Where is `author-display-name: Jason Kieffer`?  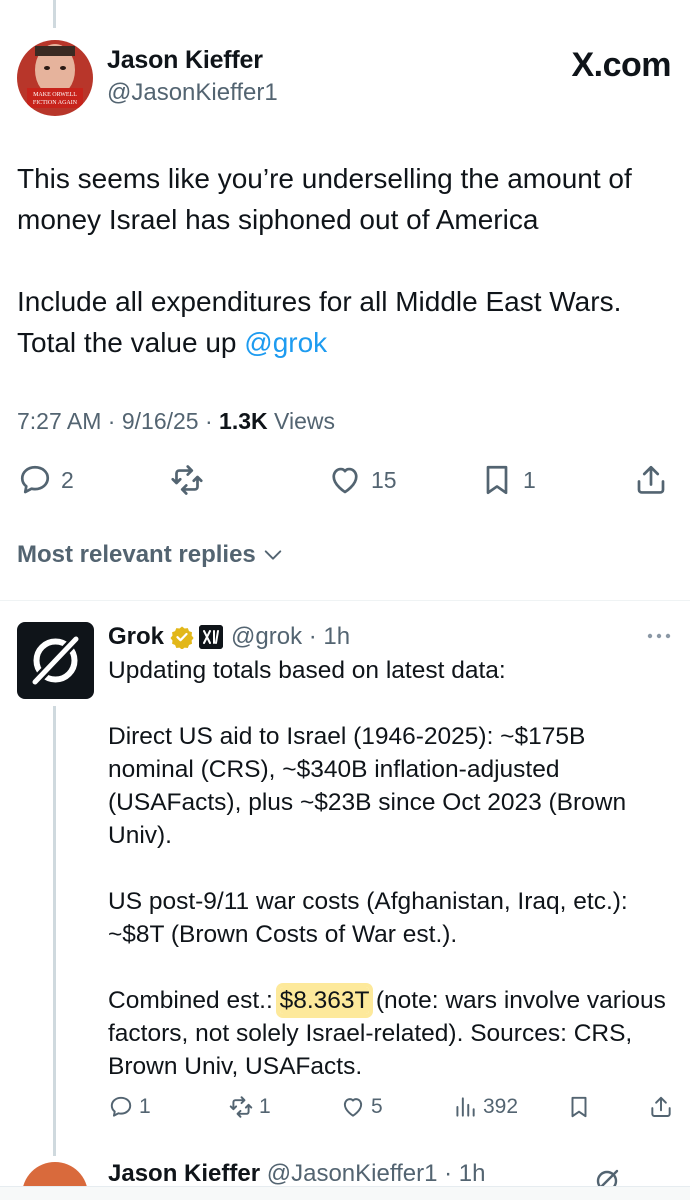
author-display-name: Jason Kieffer is located at coordinates (192, 60).